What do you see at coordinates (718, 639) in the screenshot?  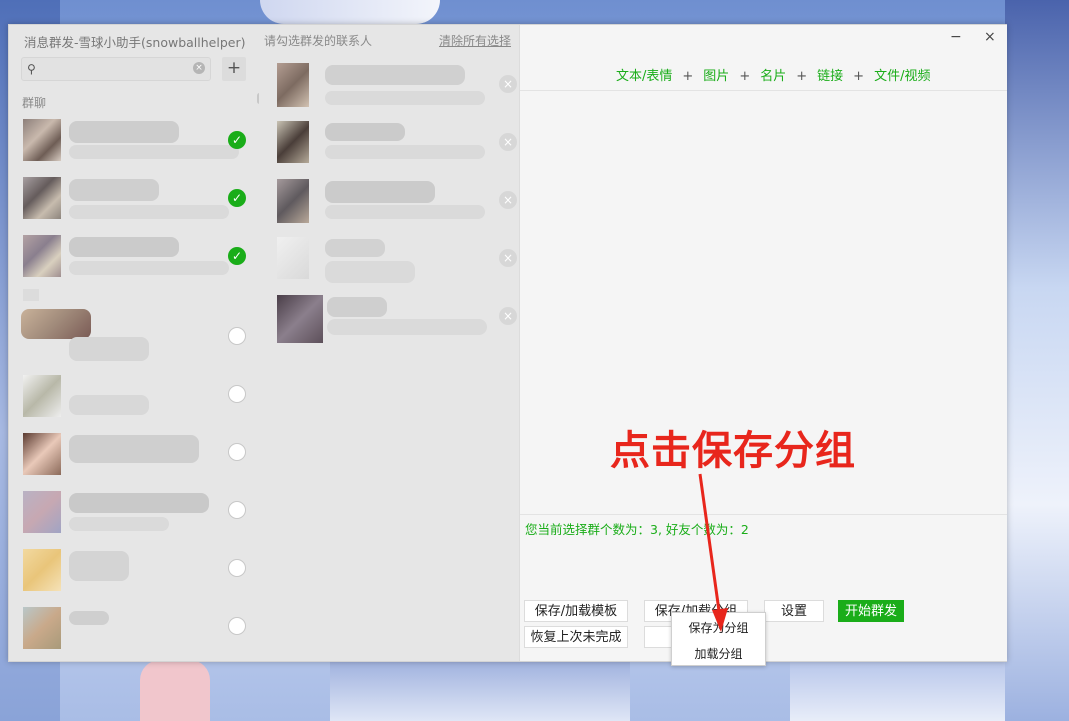 I see `group-dropdown-menu: 保存为分组 加载分组` at bounding box center [718, 639].